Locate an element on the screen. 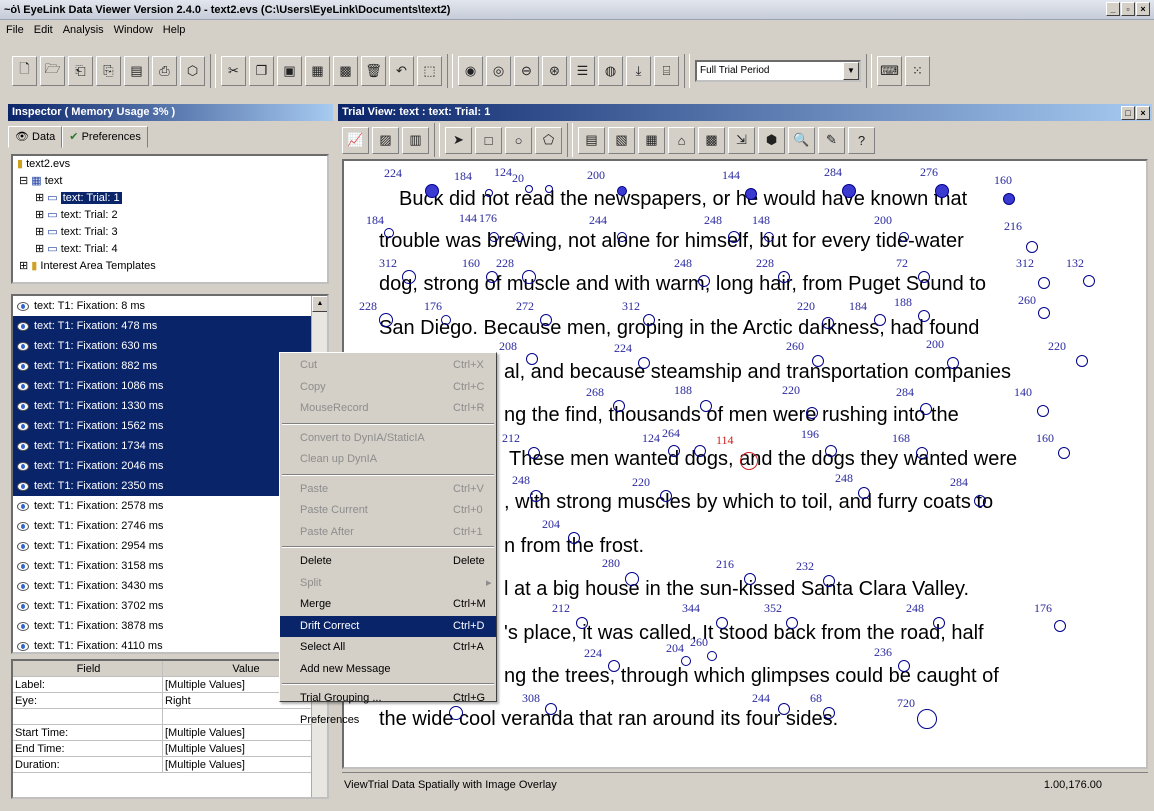 This screenshot has width=1154, height=811. maximize-panel-button: □ is located at coordinates (1128, 113).